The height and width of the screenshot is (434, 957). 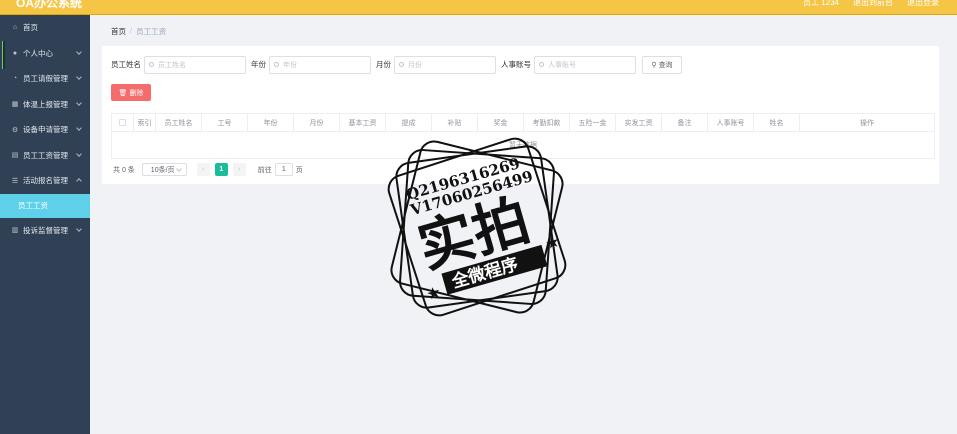 I want to click on sidebar-item-profile: ● 个人中心, so click(x=45, y=54).